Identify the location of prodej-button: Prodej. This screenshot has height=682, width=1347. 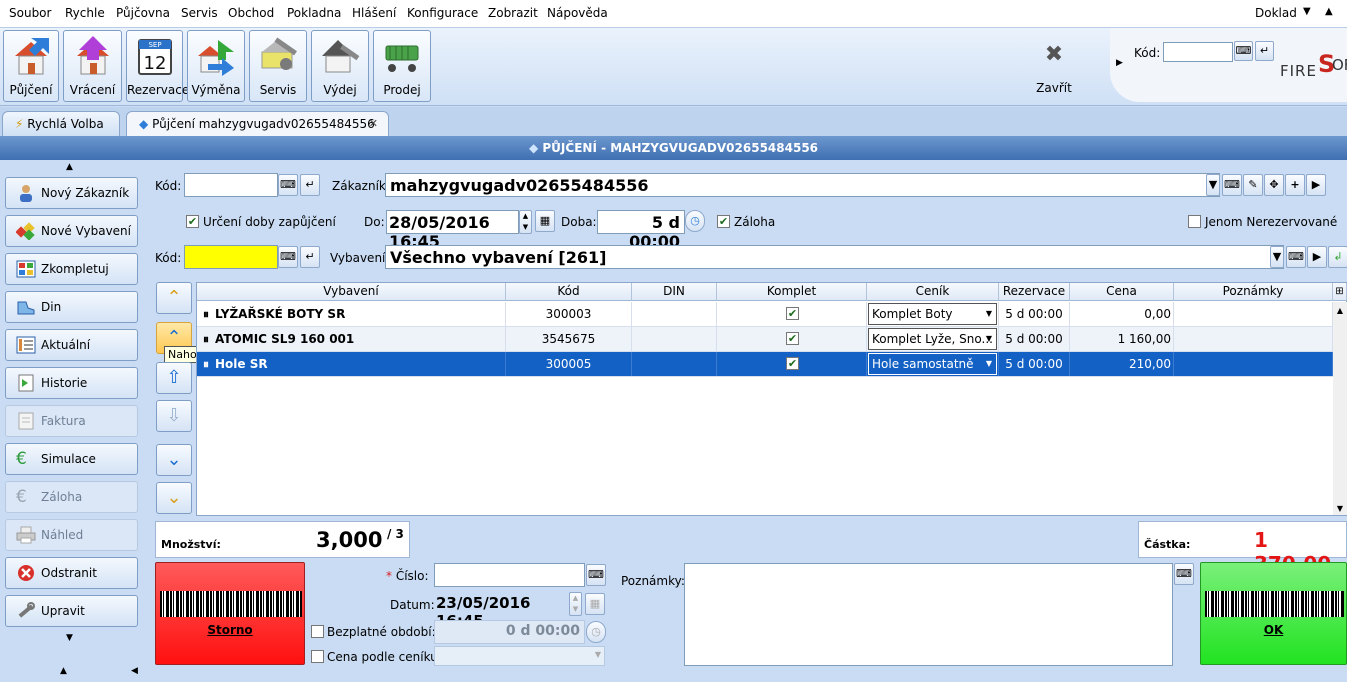
(402, 66).